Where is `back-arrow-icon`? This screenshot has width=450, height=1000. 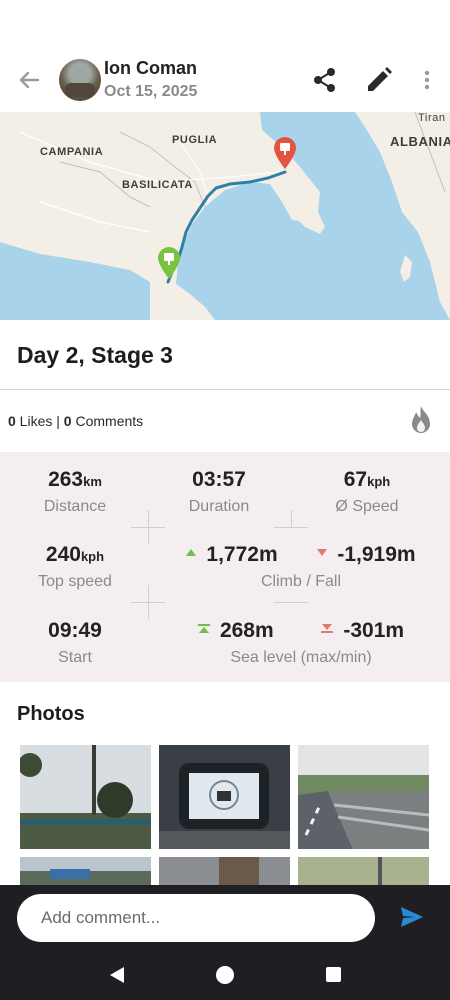 back-arrow-icon is located at coordinates (29, 80).